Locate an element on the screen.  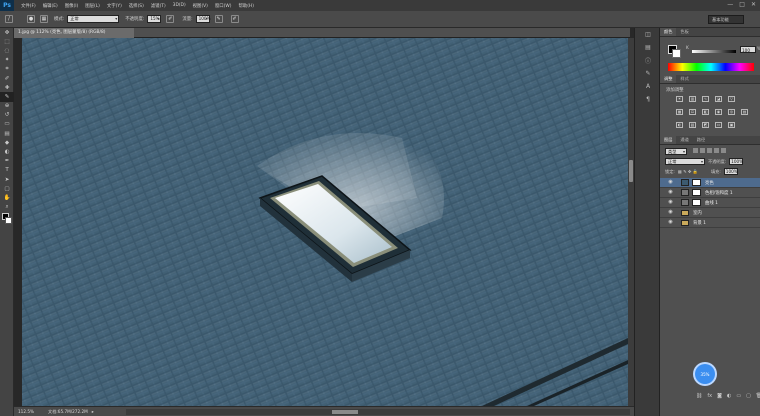
vertical-scroll-thumb is located at coordinates (631, 171).